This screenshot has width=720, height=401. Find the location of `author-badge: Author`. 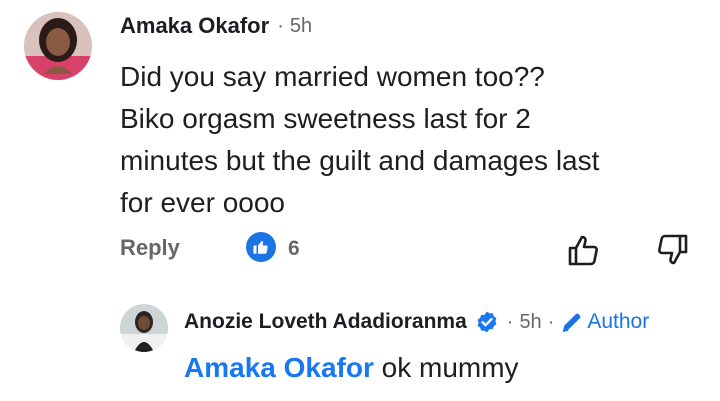

author-badge: Author is located at coordinates (604, 322).